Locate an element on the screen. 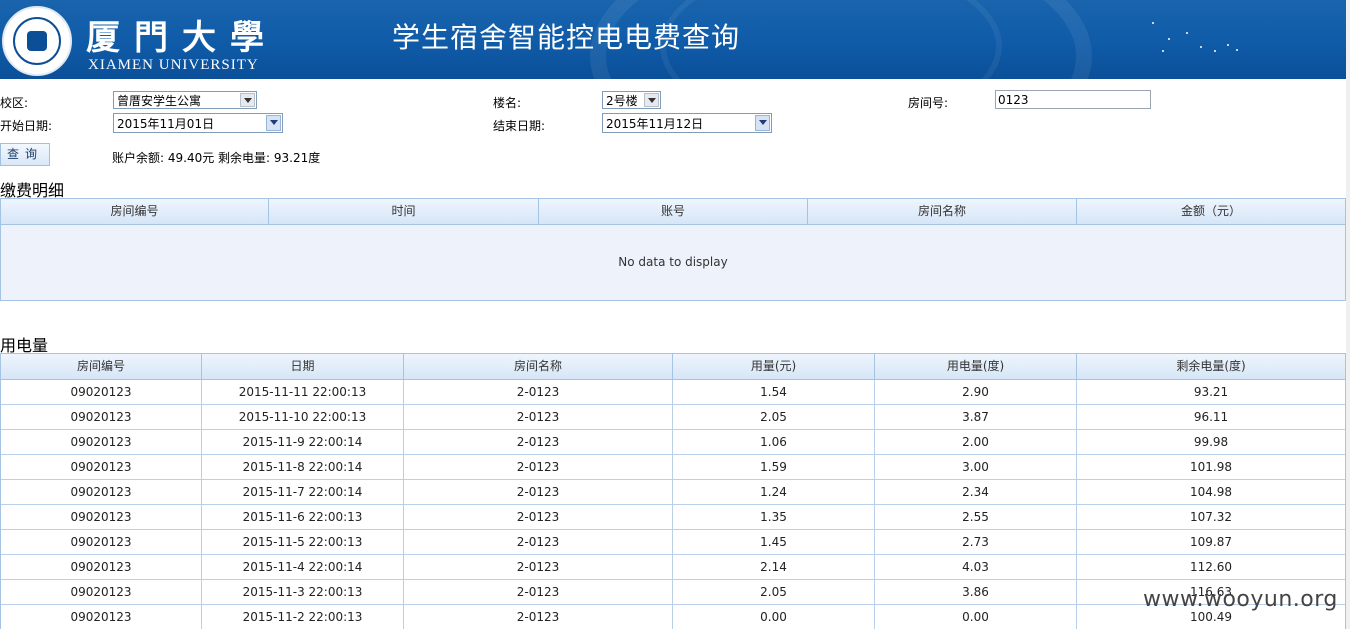 This screenshot has height=629, width=1350. table-cell: 3.86 is located at coordinates (976, 592).